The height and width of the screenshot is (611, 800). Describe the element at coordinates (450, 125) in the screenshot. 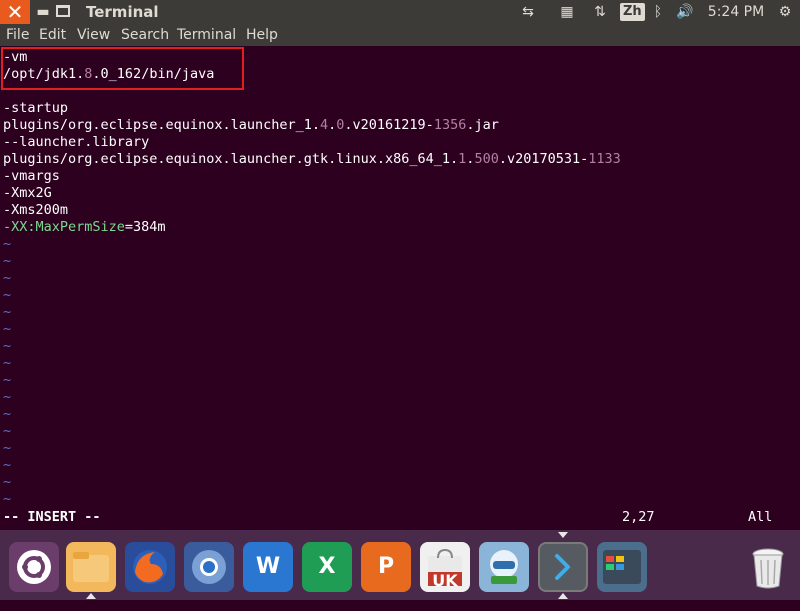

I see `editor-text: 1356` at that location.